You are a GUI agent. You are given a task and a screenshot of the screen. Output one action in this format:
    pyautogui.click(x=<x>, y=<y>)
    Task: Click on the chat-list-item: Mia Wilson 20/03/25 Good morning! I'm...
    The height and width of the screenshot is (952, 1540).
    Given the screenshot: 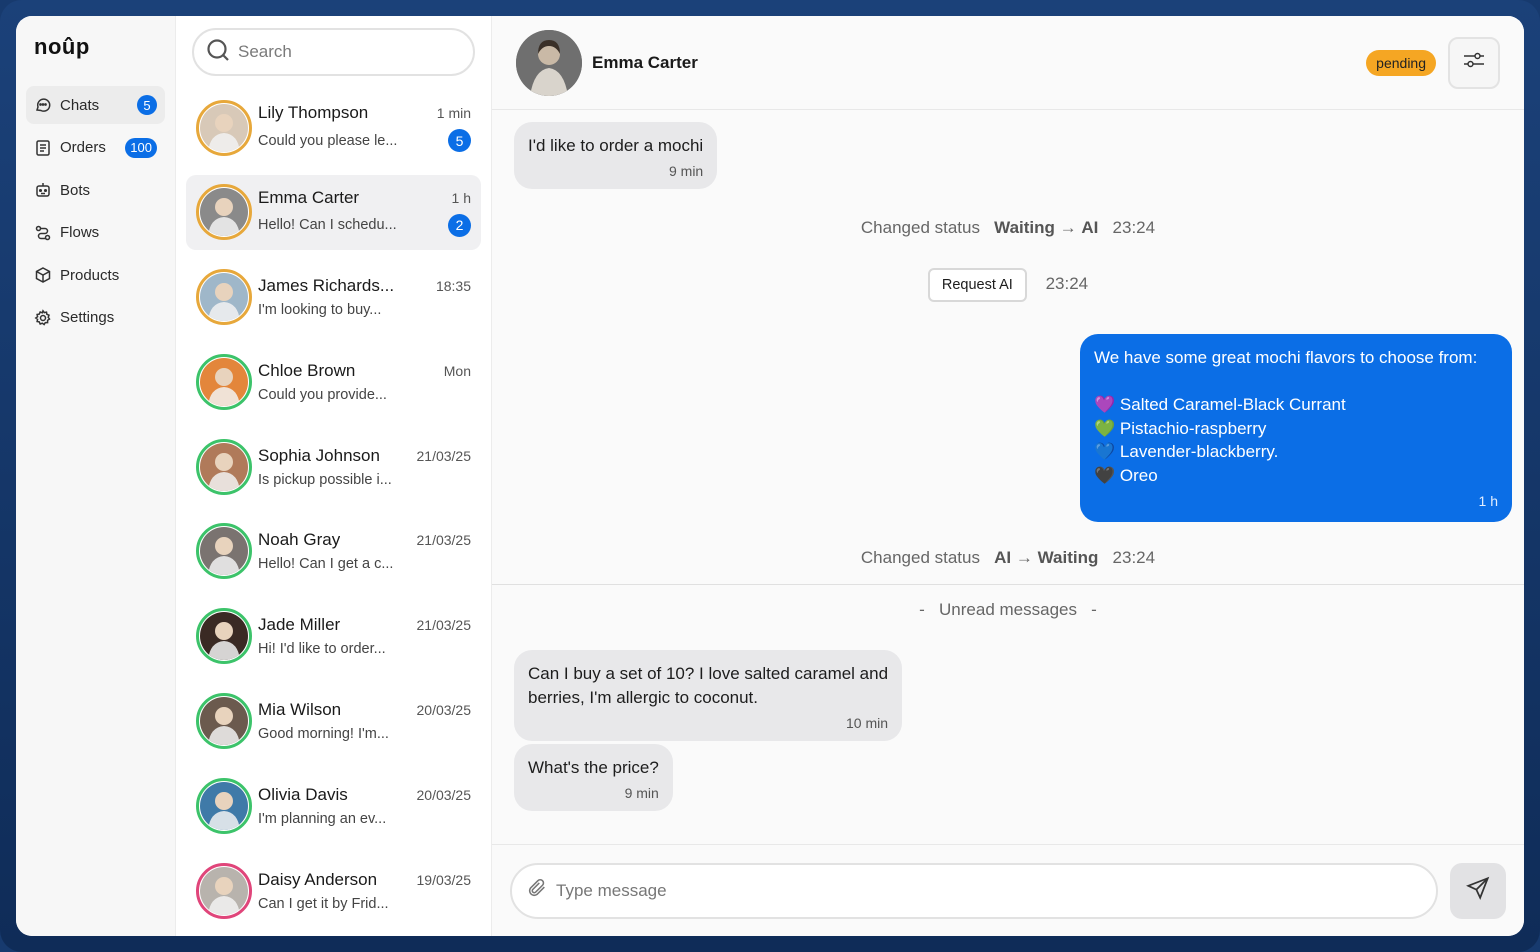 What is the action you would take?
    pyautogui.click(x=333, y=721)
    